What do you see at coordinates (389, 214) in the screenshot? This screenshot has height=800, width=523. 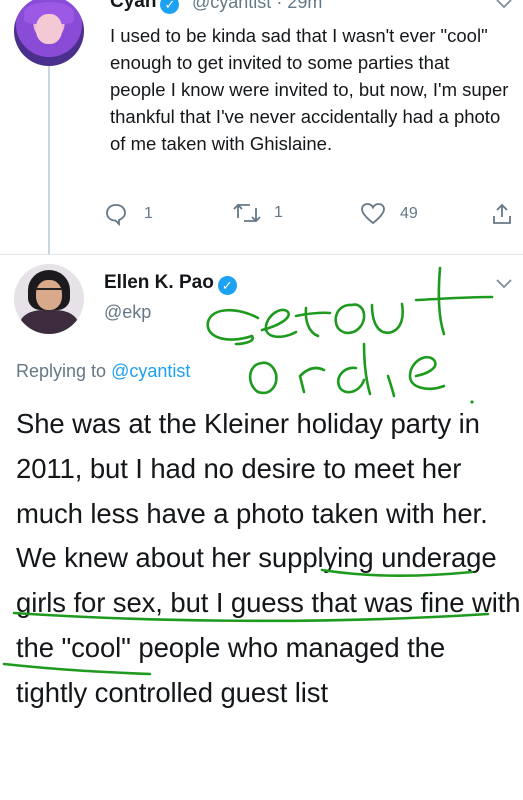 I see `like-button: 49` at bounding box center [389, 214].